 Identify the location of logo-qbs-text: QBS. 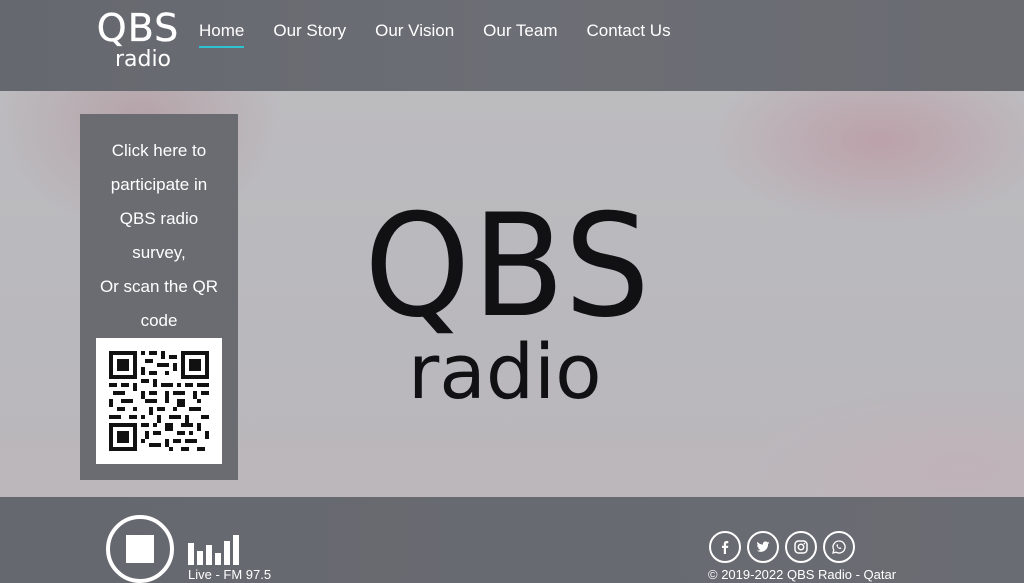
(138, 28).